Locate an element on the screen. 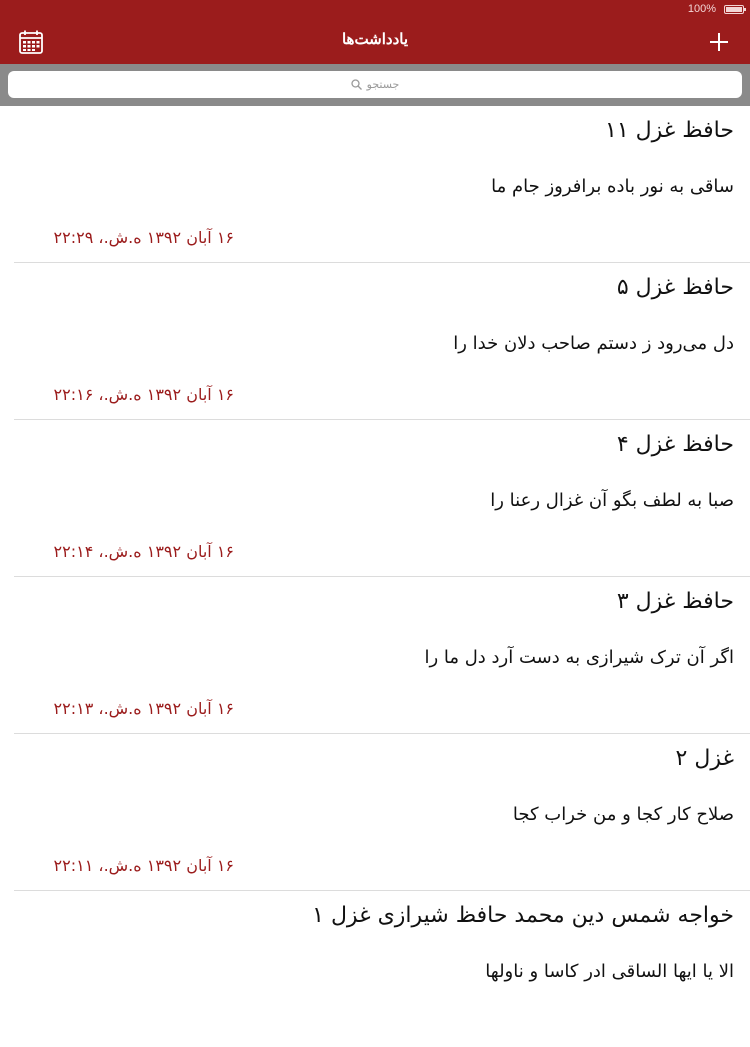 The height and width of the screenshot is (1047, 750). note-title: غزل ۲ is located at coordinates (704, 758).